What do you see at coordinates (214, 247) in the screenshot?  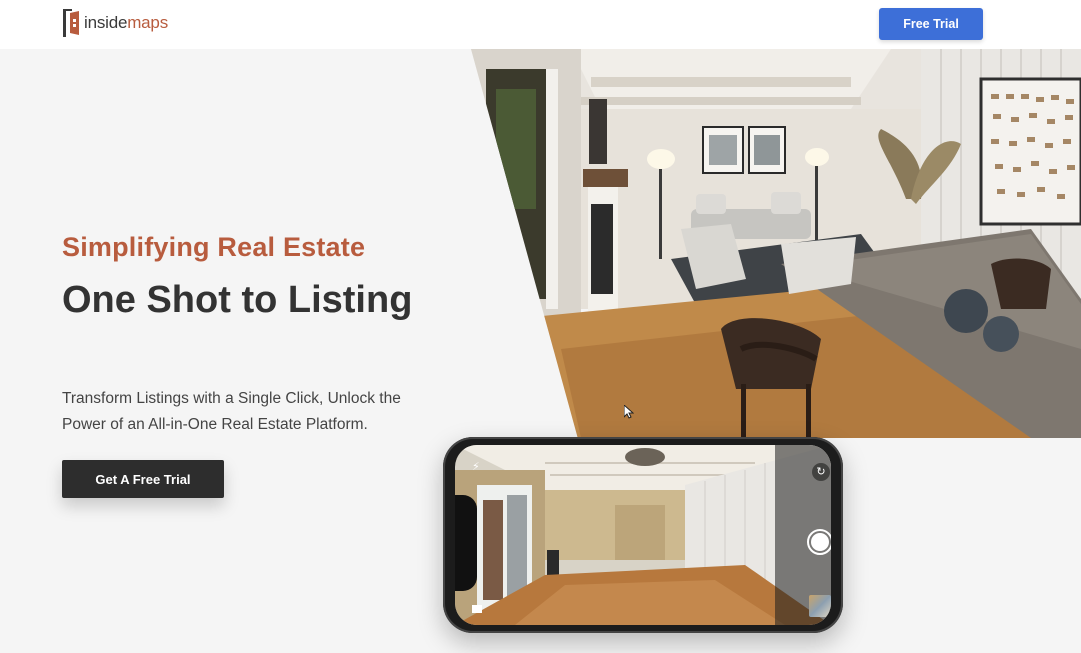 I see `hero-kicker: Simplifying Real Estate` at bounding box center [214, 247].